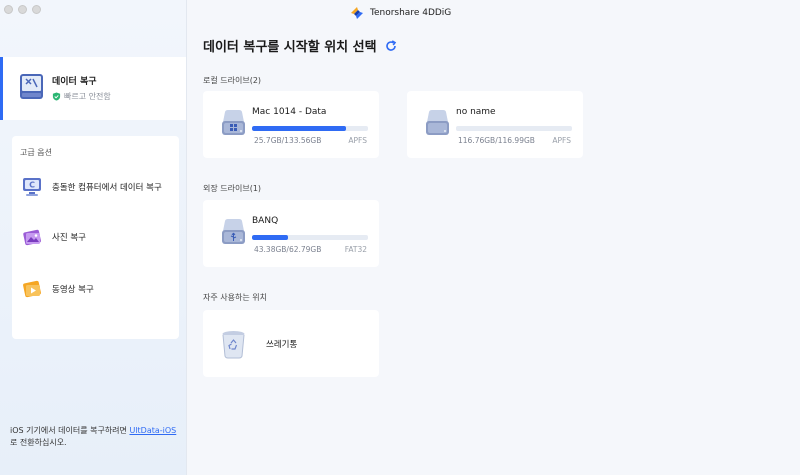  I want to click on drive-name: Mac 1014 - Data, so click(289, 112).